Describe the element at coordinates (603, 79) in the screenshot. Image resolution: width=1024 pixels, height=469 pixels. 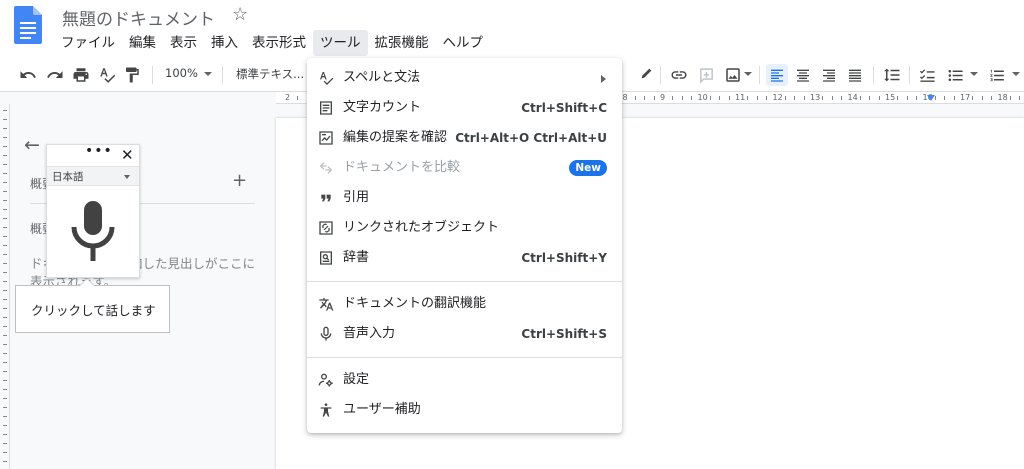
I see `submenu-arrow-icon` at that location.